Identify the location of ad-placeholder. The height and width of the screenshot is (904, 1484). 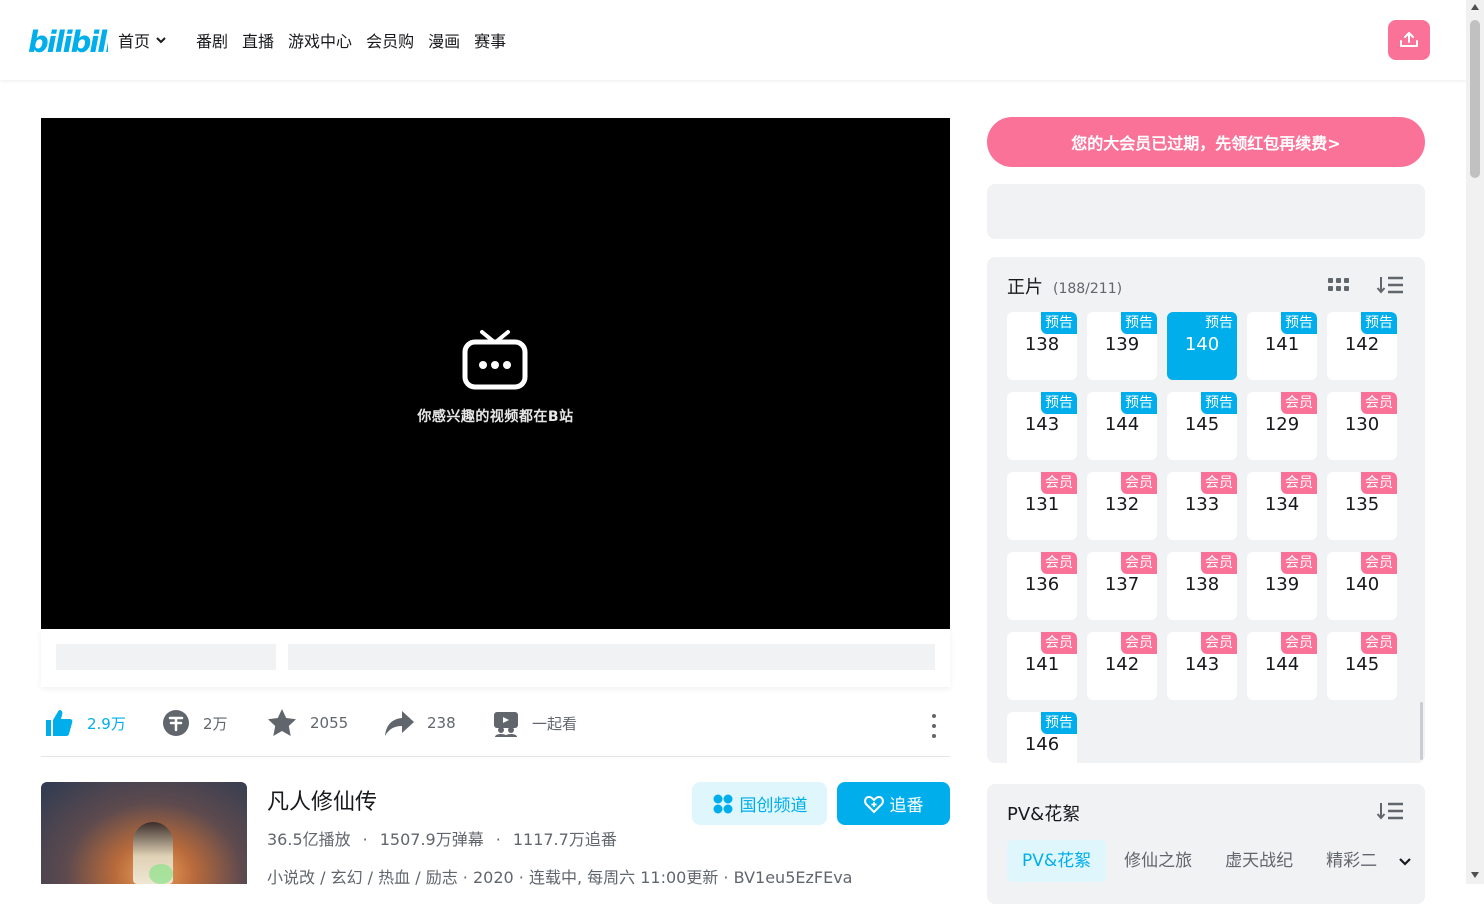
(1206, 211).